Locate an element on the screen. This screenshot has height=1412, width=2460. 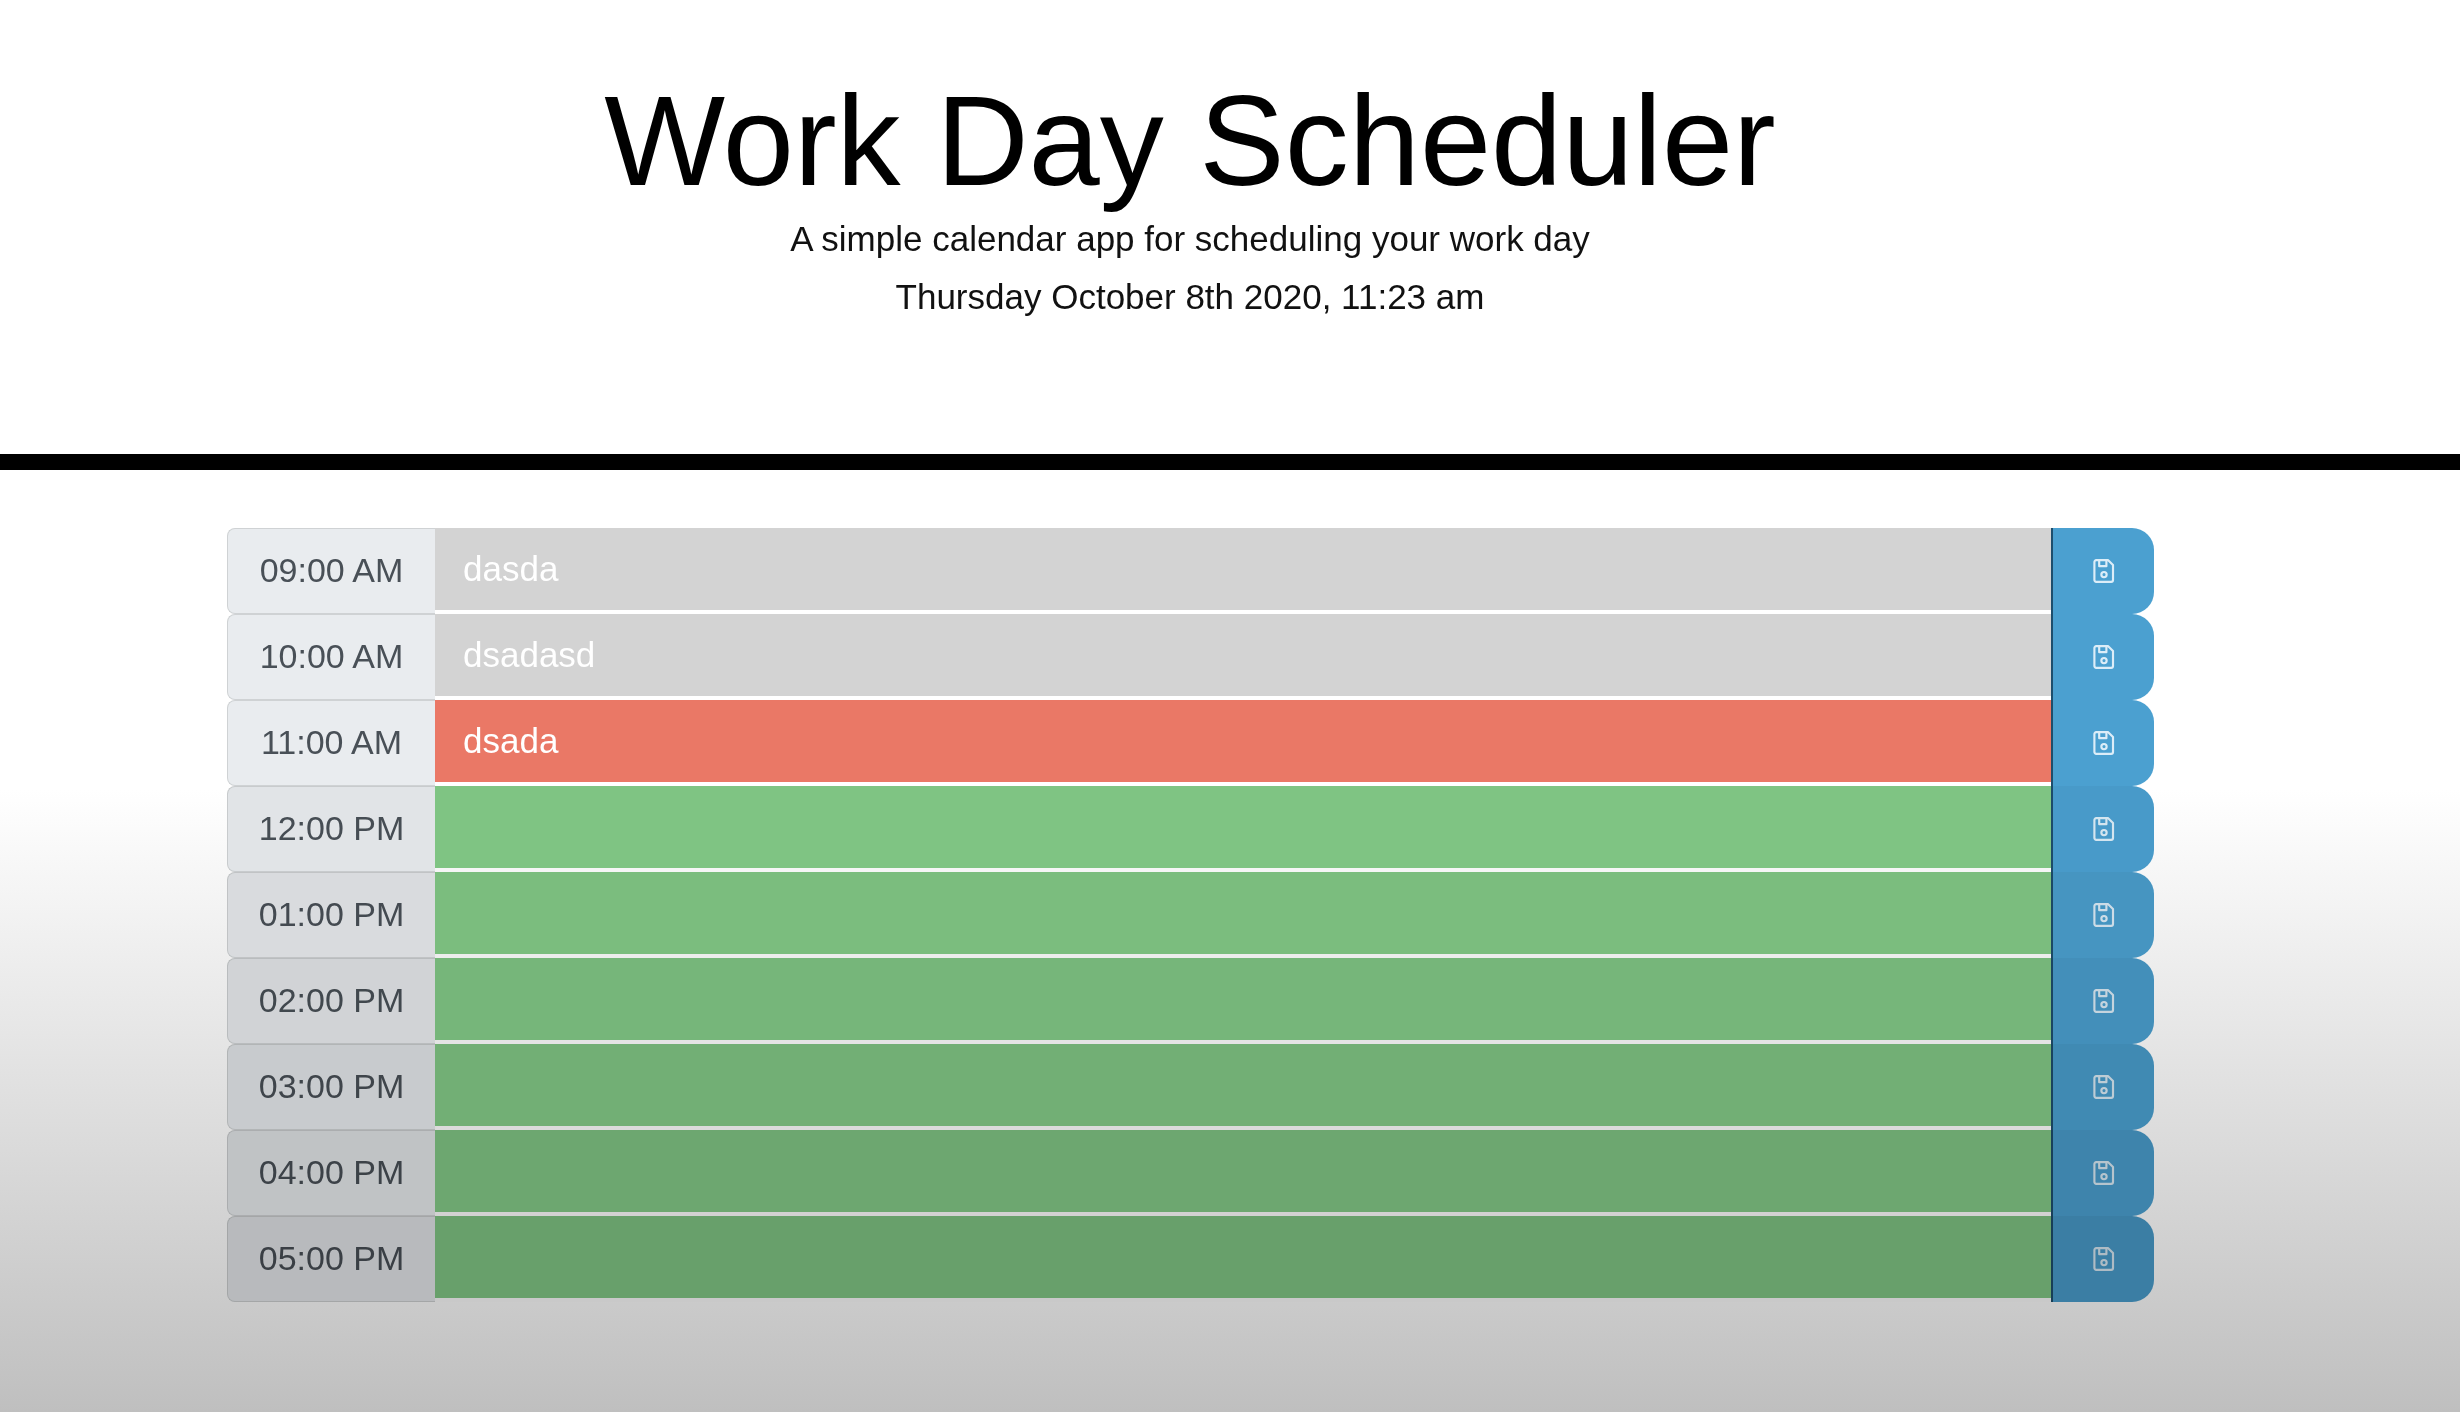
hour-label: 05:00 PM is located at coordinates (331, 1258).